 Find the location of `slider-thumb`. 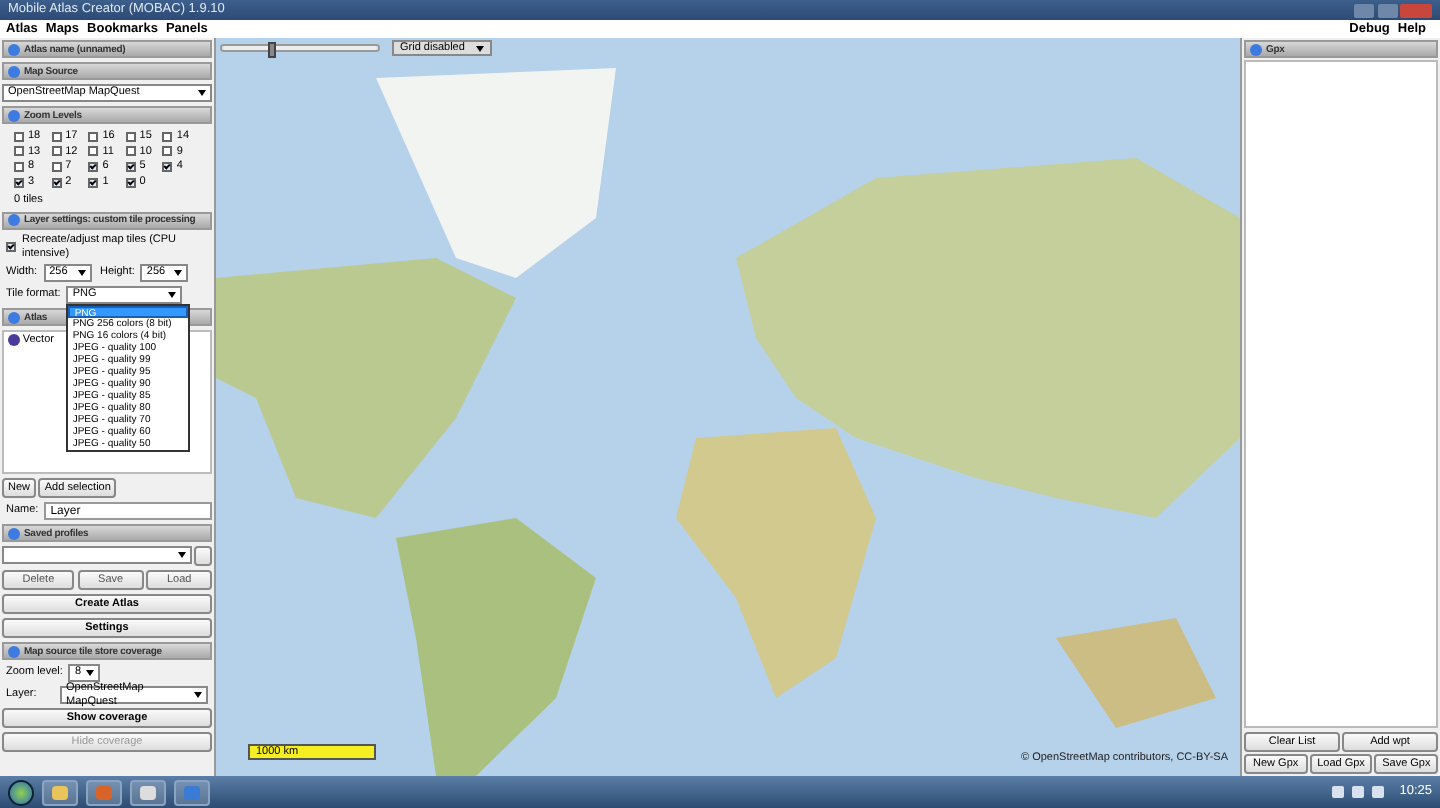

slider-thumb is located at coordinates (271, 50).